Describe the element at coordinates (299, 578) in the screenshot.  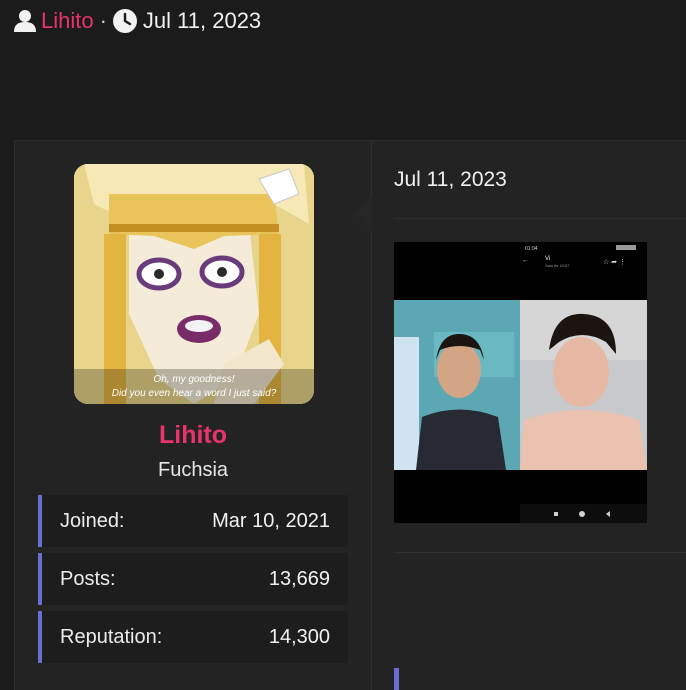
I see `stat-value: 13,669` at that location.